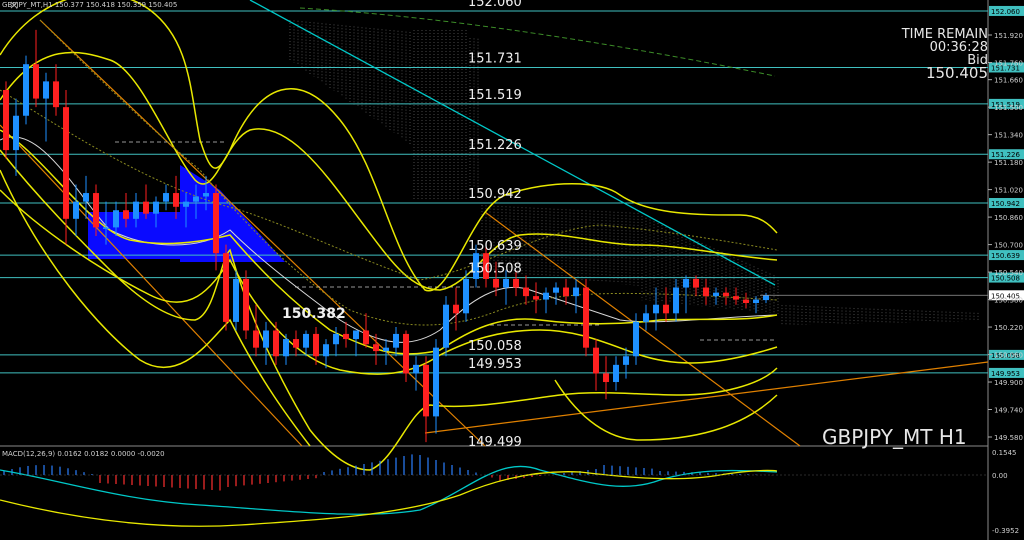 The image size is (1024, 540). Describe the element at coordinates (1008, 411) in the screenshot. I see `axis-tick-label: 149.740` at that location.